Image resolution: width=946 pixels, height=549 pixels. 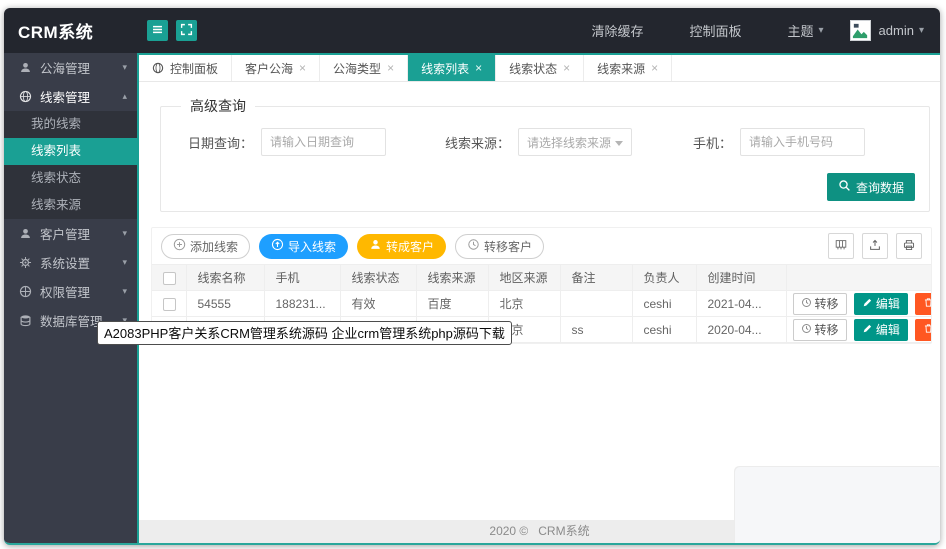 I want to click on avatar, so click(x=860, y=30).